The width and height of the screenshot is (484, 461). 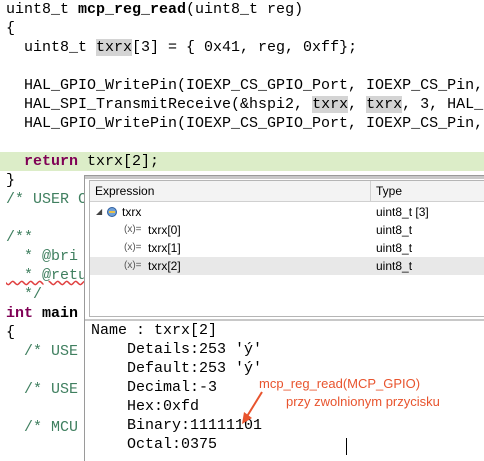 What do you see at coordinates (402, 212) in the screenshot?
I see `expression-type: uint8_t [3]` at bounding box center [402, 212].